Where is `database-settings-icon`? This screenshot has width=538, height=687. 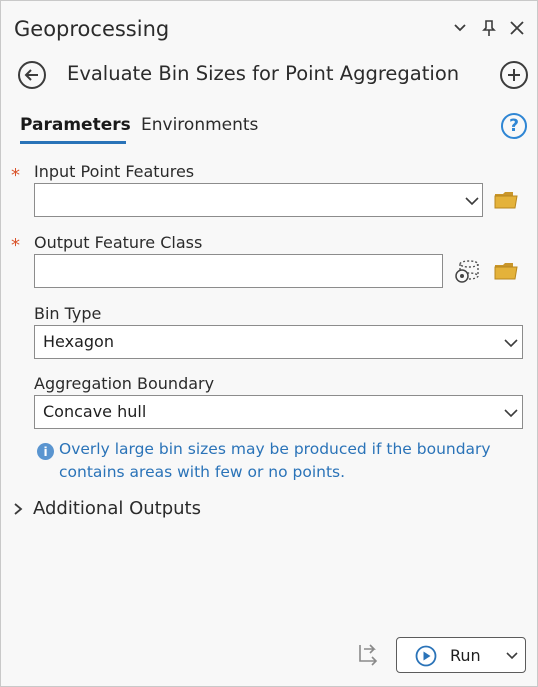
database-settings-icon is located at coordinates (467, 271).